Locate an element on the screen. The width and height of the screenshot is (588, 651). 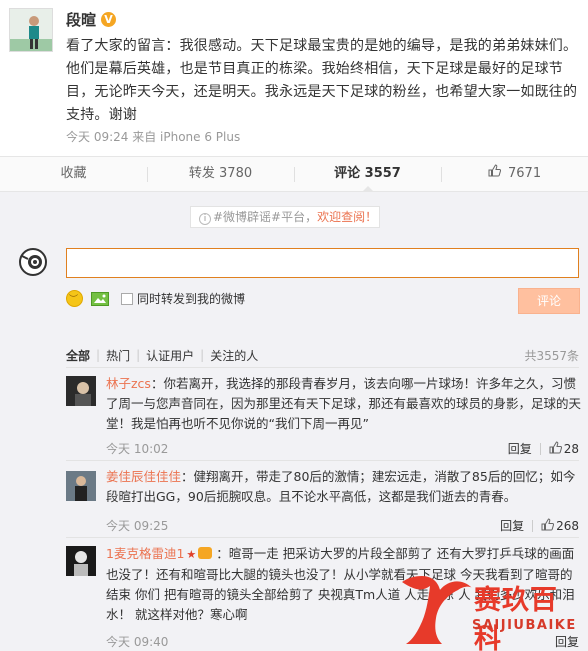
watermark-title: 赛玖百科 is located at coordinates (516, 618).